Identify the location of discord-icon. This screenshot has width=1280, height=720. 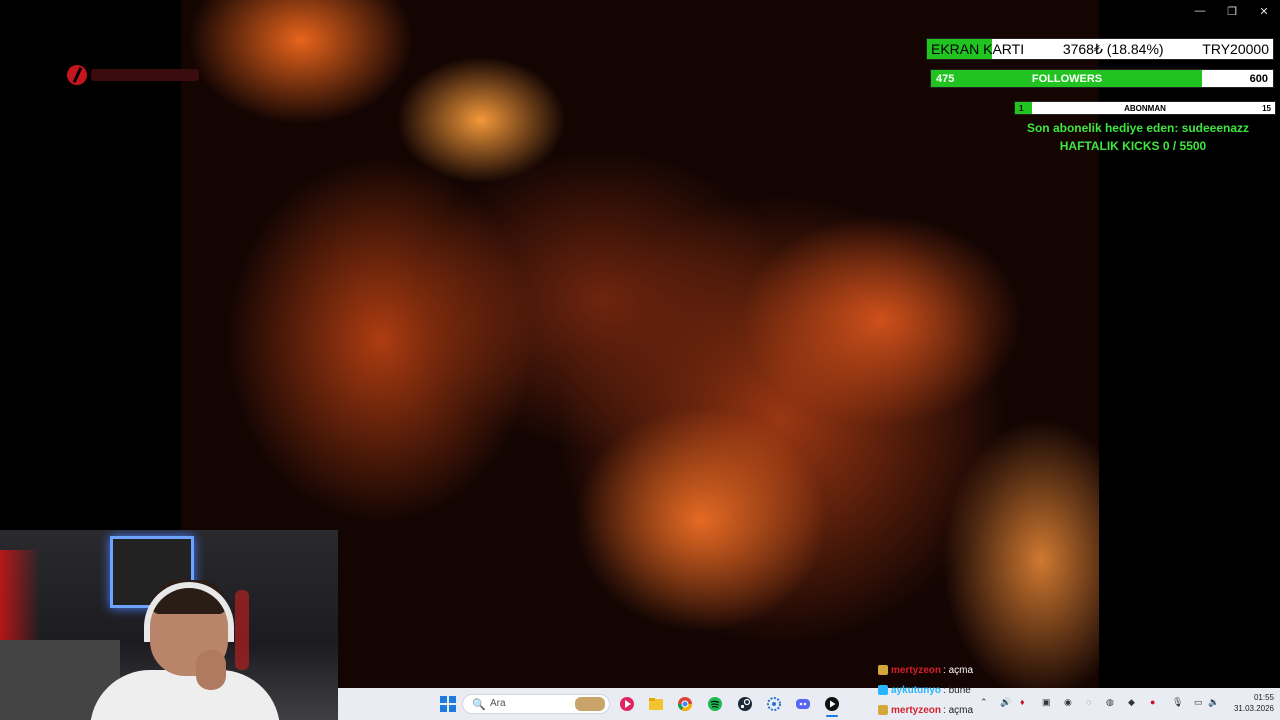
(803, 704).